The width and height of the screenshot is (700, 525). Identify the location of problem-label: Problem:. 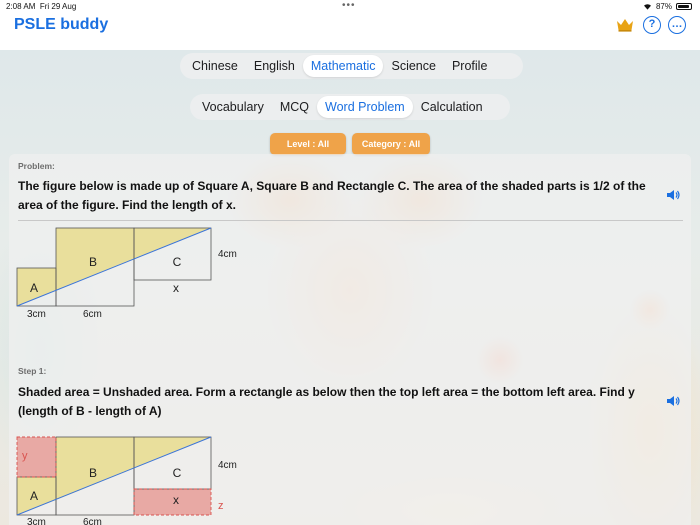
(36, 166).